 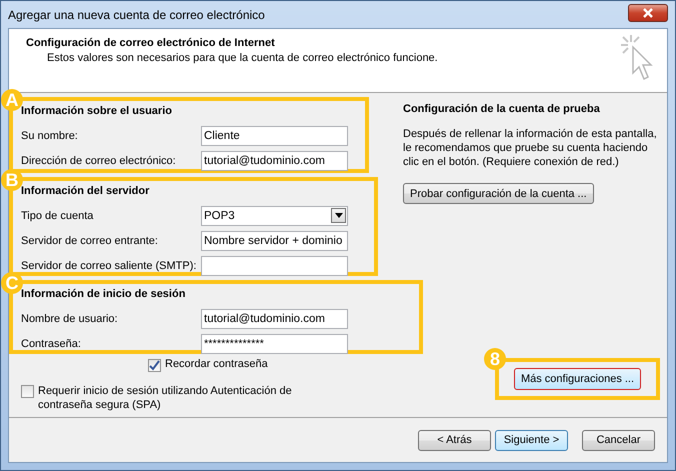 I want to click on dropdown-field: POP3, so click(x=274, y=216).